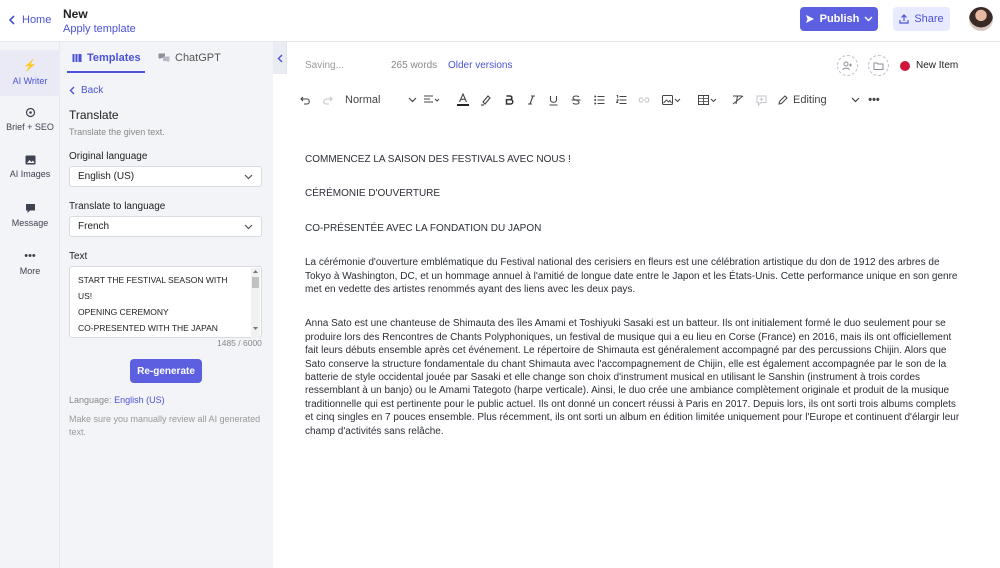  What do you see at coordinates (937, 65) in the screenshot?
I see `workflow-status: New Item` at bounding box center [937, 65].